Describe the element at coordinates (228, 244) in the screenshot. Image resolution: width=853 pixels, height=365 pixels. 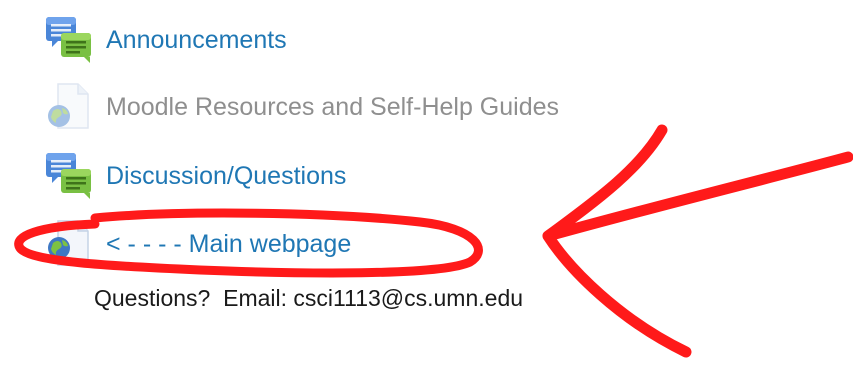
I see `activity-label-main-webpage: < - - - - Main webpage` at that location.